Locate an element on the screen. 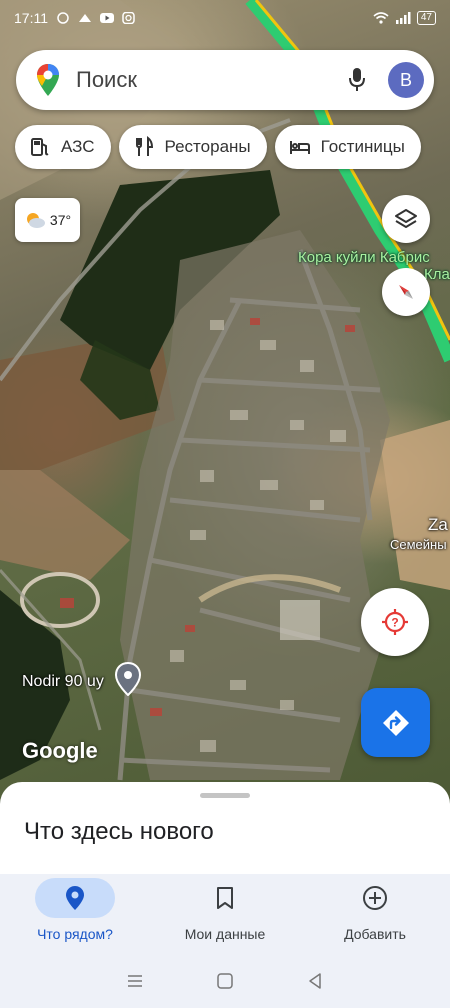  category-chips: АЗС Рестораны Гостиницы is located at coordinates (218, 147).